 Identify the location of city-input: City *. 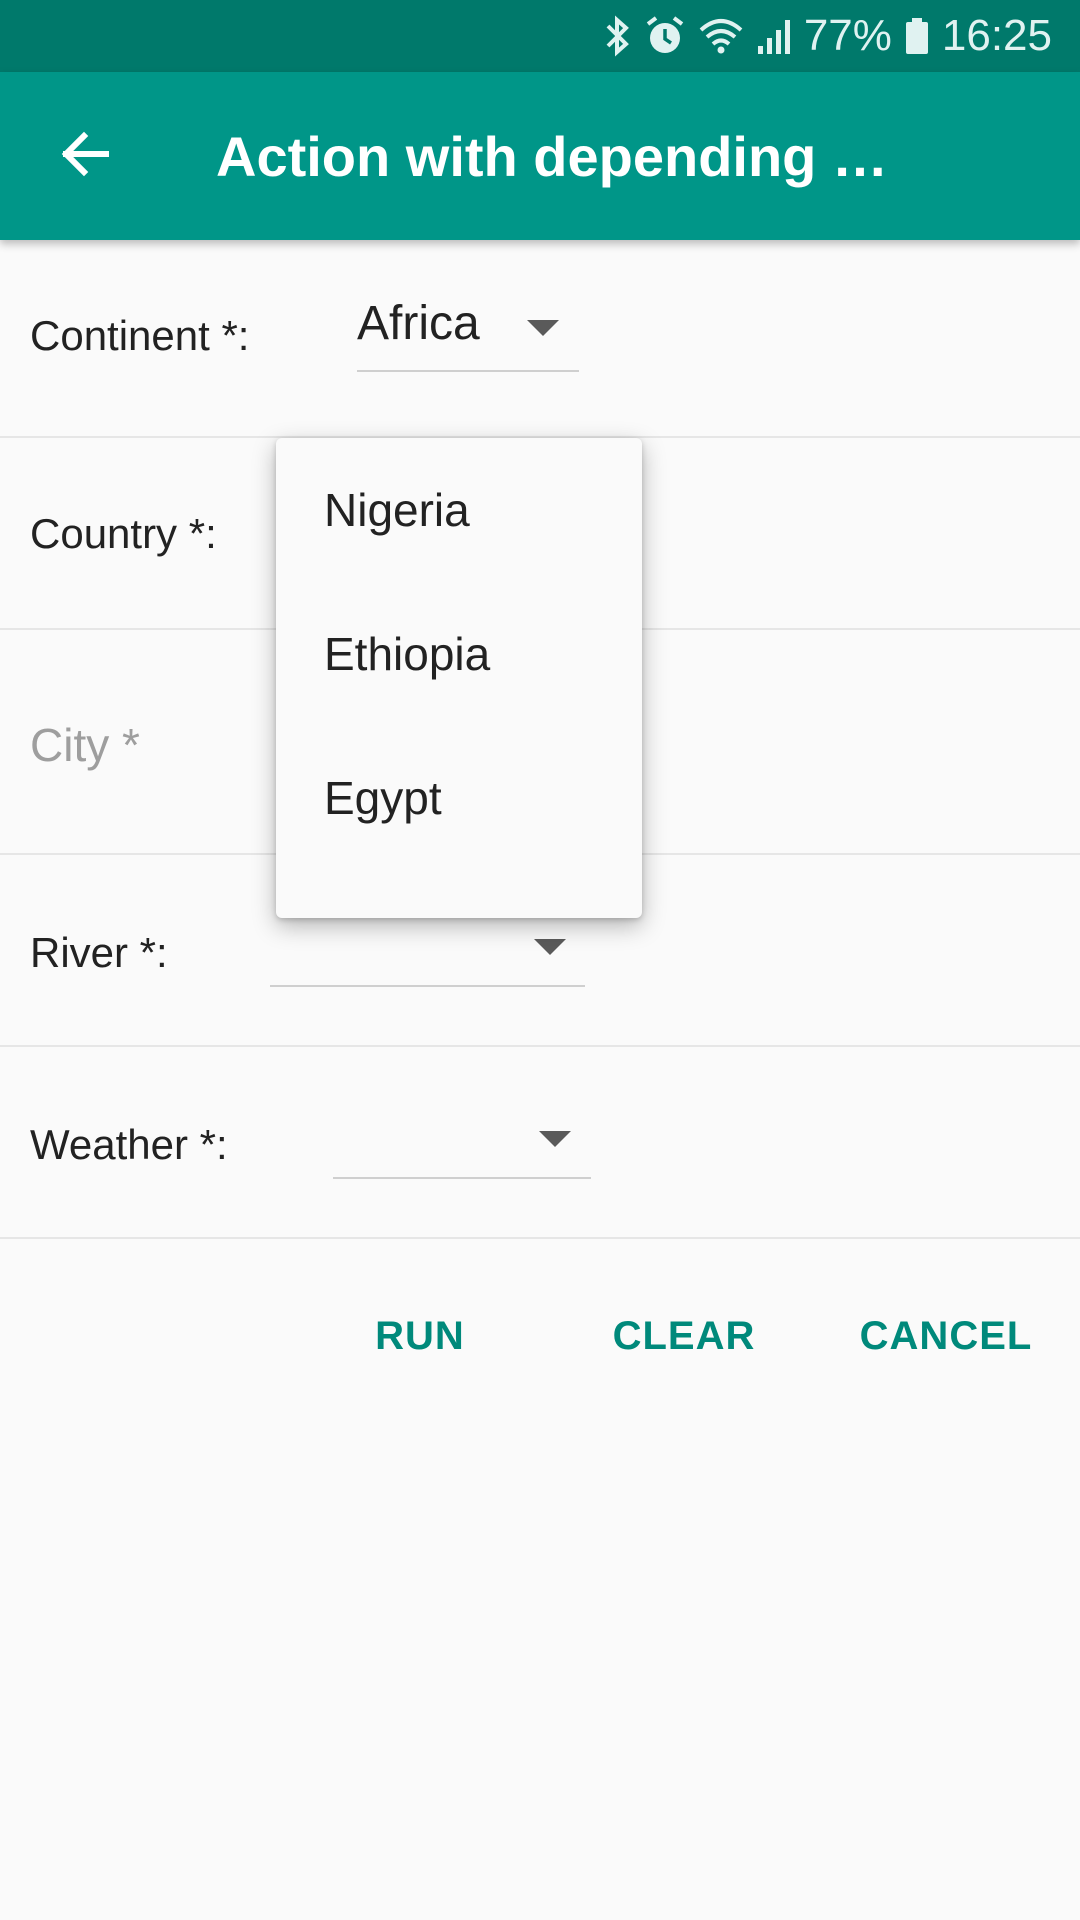
(85, 745).